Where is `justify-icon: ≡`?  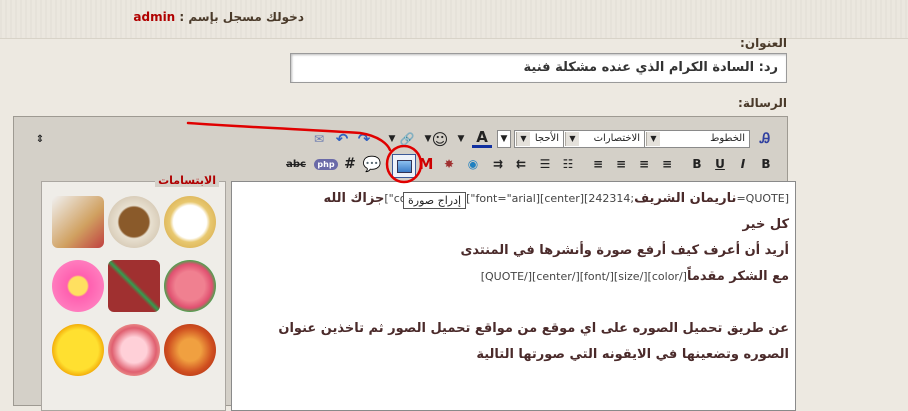 justify-icon: ≡ is located at coordinates (598, 164).